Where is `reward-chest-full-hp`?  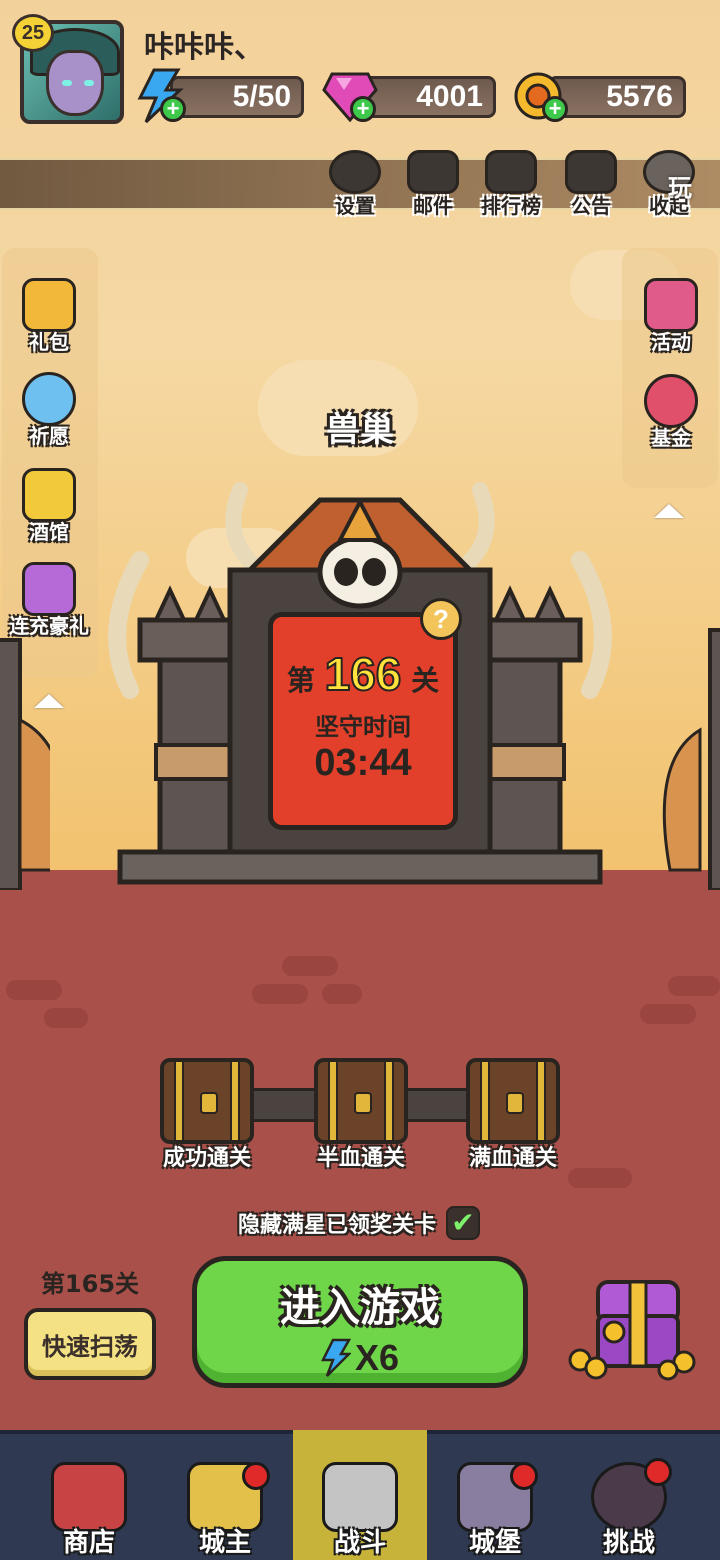 reward-chest-full-hp is located at coordinates (513, 1101).